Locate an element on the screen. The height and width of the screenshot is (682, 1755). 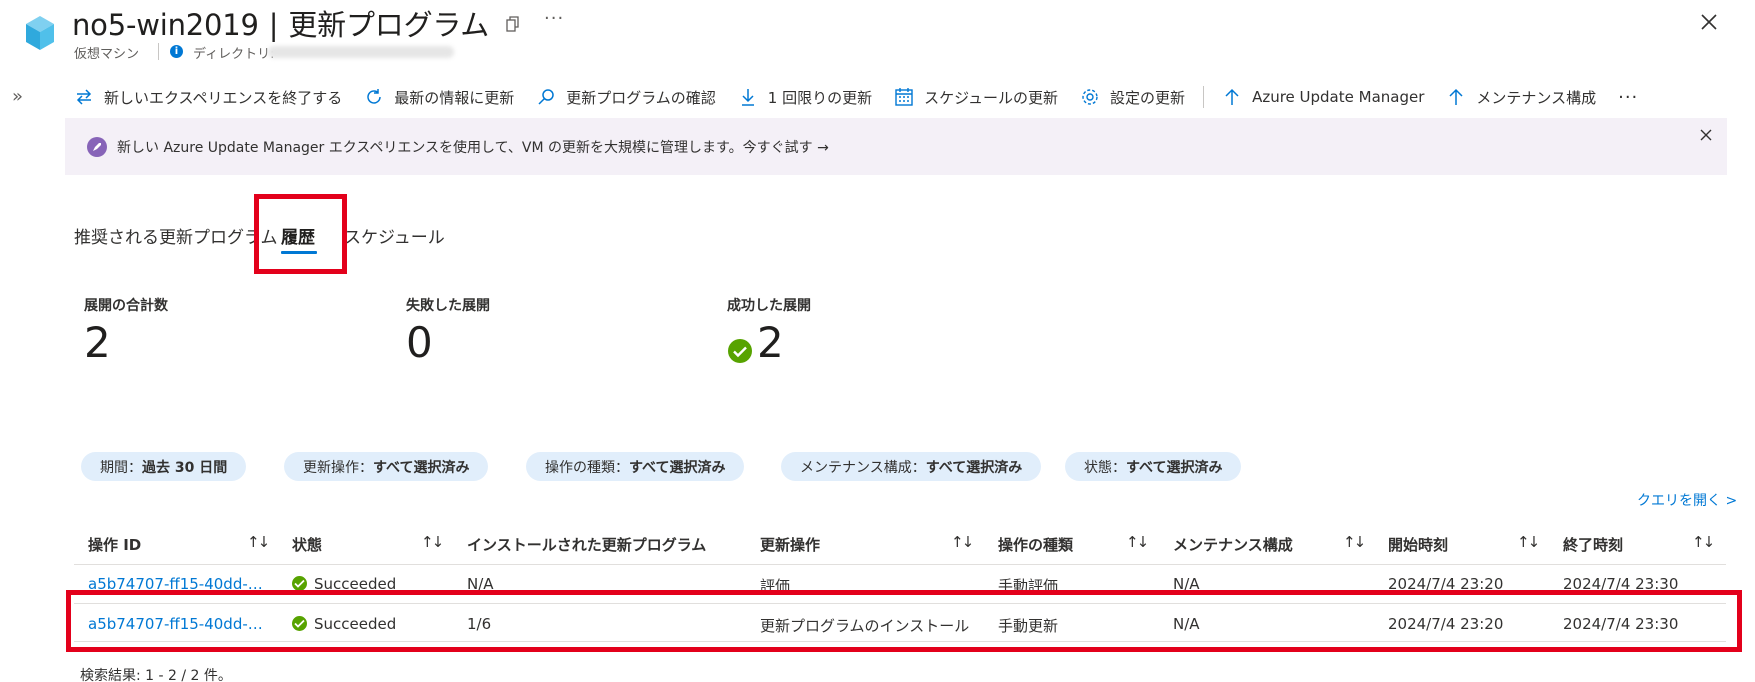
filter-name: 更新操作： is located at coordinates (338, 467).